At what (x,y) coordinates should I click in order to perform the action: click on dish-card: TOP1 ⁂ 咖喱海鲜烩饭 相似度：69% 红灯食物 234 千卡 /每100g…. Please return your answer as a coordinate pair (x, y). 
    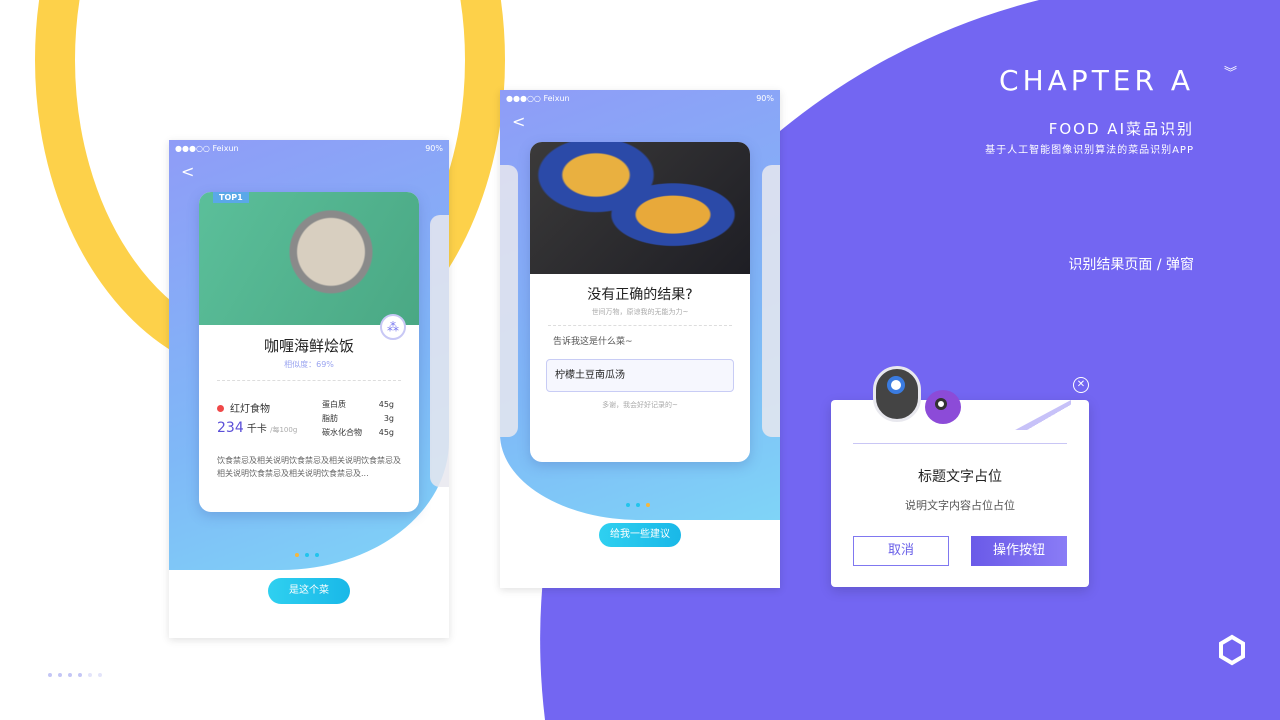
    Looking at the image, I should click on (309, 352).